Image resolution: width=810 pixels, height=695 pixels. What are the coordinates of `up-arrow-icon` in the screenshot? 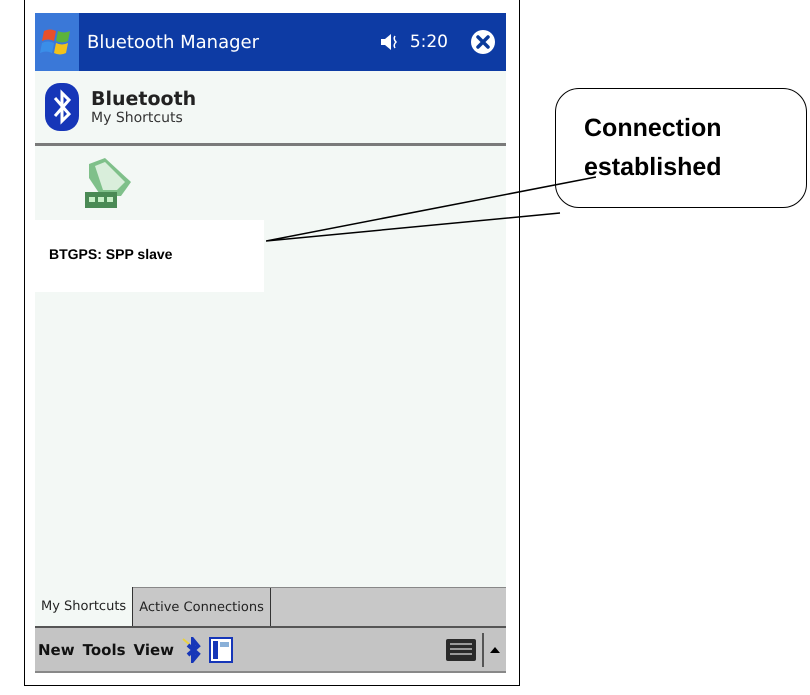 It's located at (491, 649).